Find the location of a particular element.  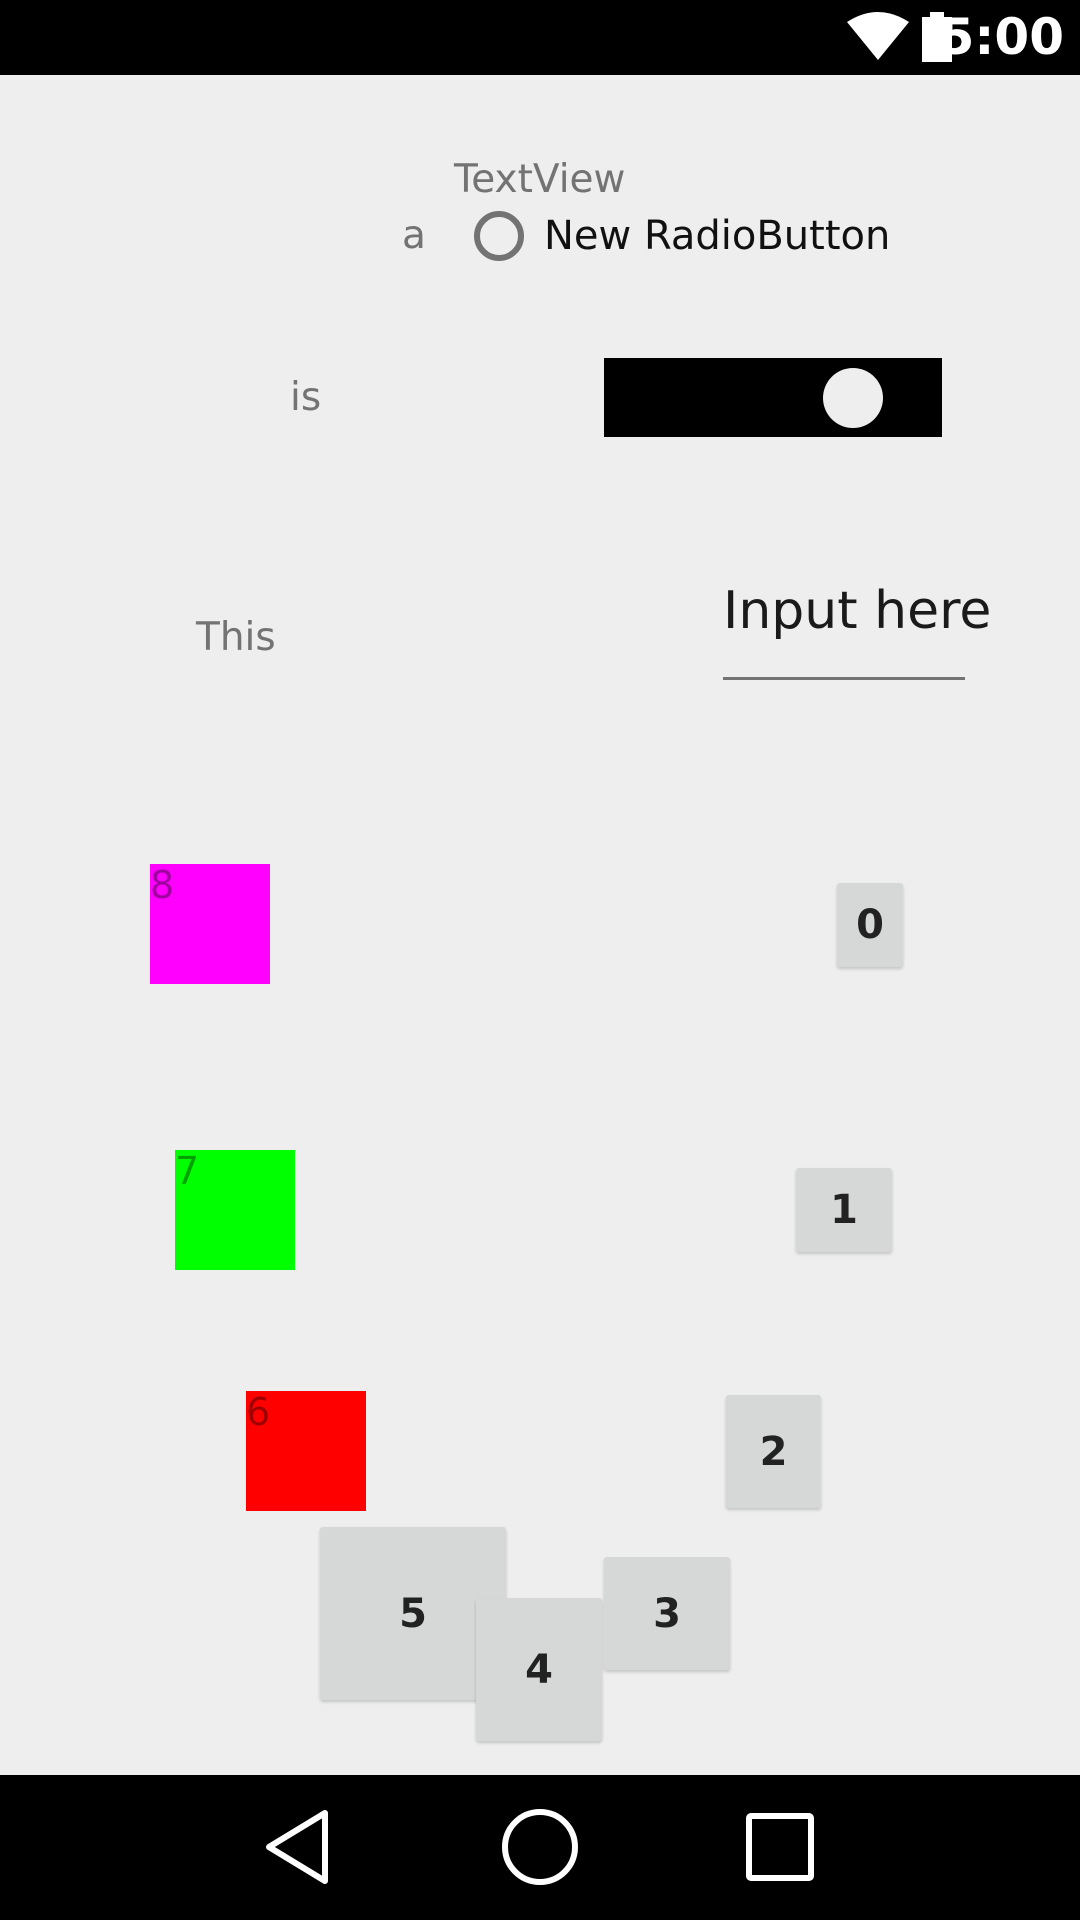

text-input-field: Input here is located at coordinates (857, 632).